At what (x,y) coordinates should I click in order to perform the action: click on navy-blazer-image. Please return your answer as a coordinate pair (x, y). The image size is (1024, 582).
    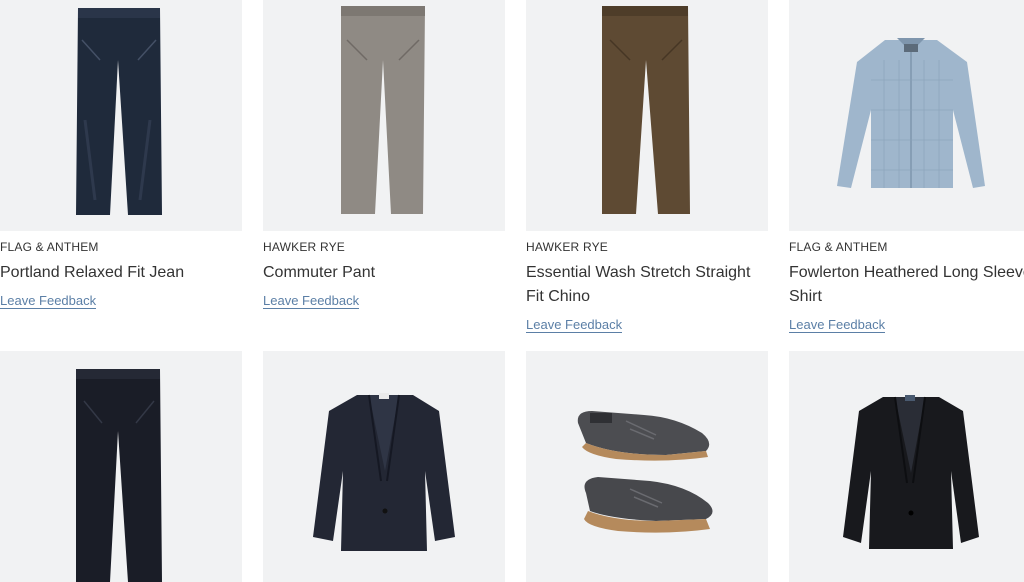
    Looking at the image, I should click on (384, 472).